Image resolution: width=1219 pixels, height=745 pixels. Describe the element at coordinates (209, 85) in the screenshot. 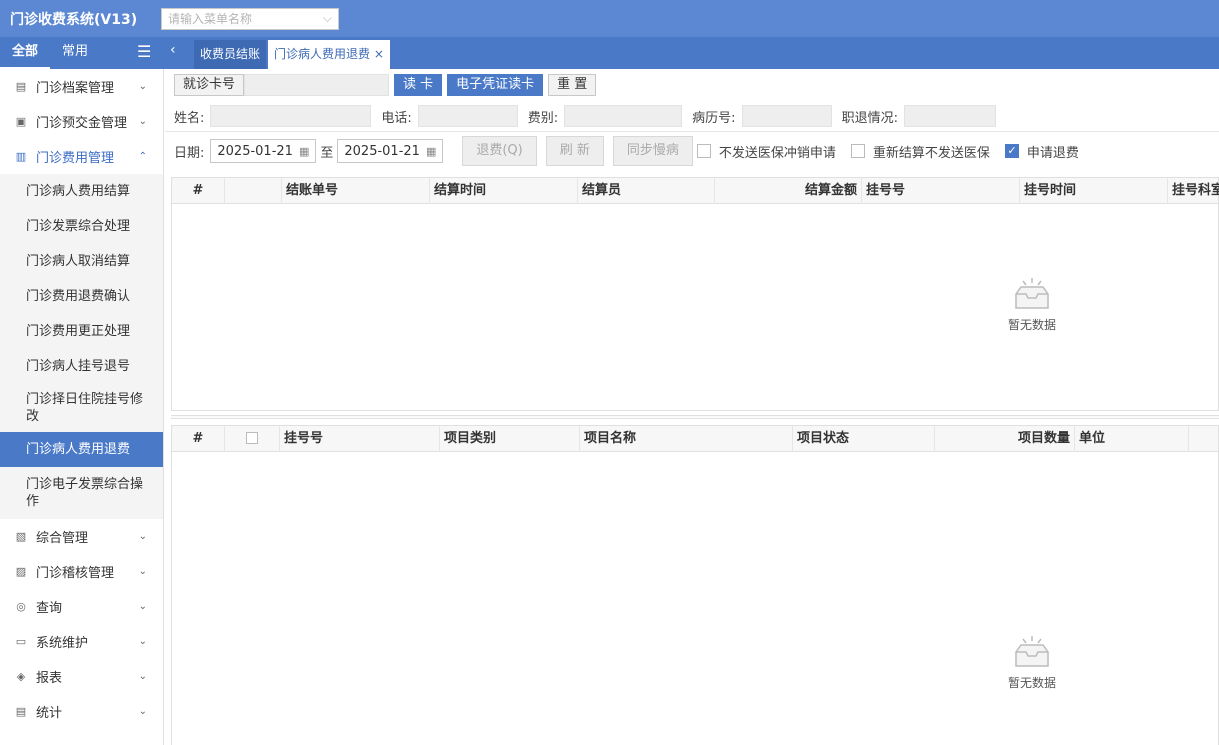

I see `card-type-select: 就诊卡号` at that location.